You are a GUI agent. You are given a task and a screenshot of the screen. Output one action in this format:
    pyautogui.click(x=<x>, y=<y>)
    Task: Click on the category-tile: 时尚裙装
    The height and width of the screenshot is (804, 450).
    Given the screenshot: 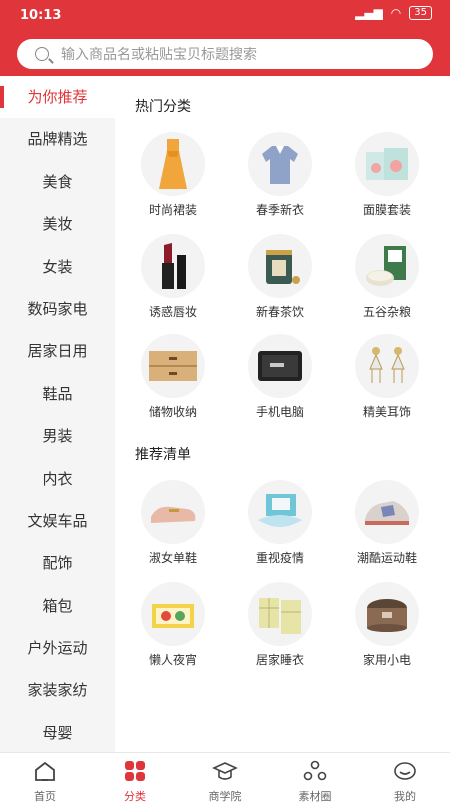 What is the action you would take?
    pyautogui.click(x=173, y=175)
    